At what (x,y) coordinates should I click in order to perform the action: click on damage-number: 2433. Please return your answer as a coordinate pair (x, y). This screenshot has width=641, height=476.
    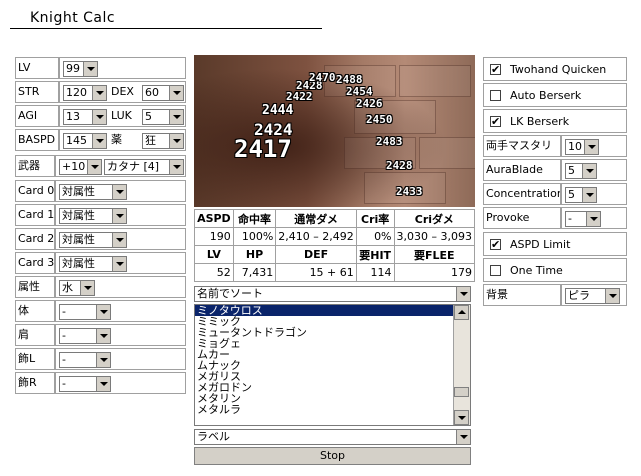
    Looking at the image, I should click on (409, 191).